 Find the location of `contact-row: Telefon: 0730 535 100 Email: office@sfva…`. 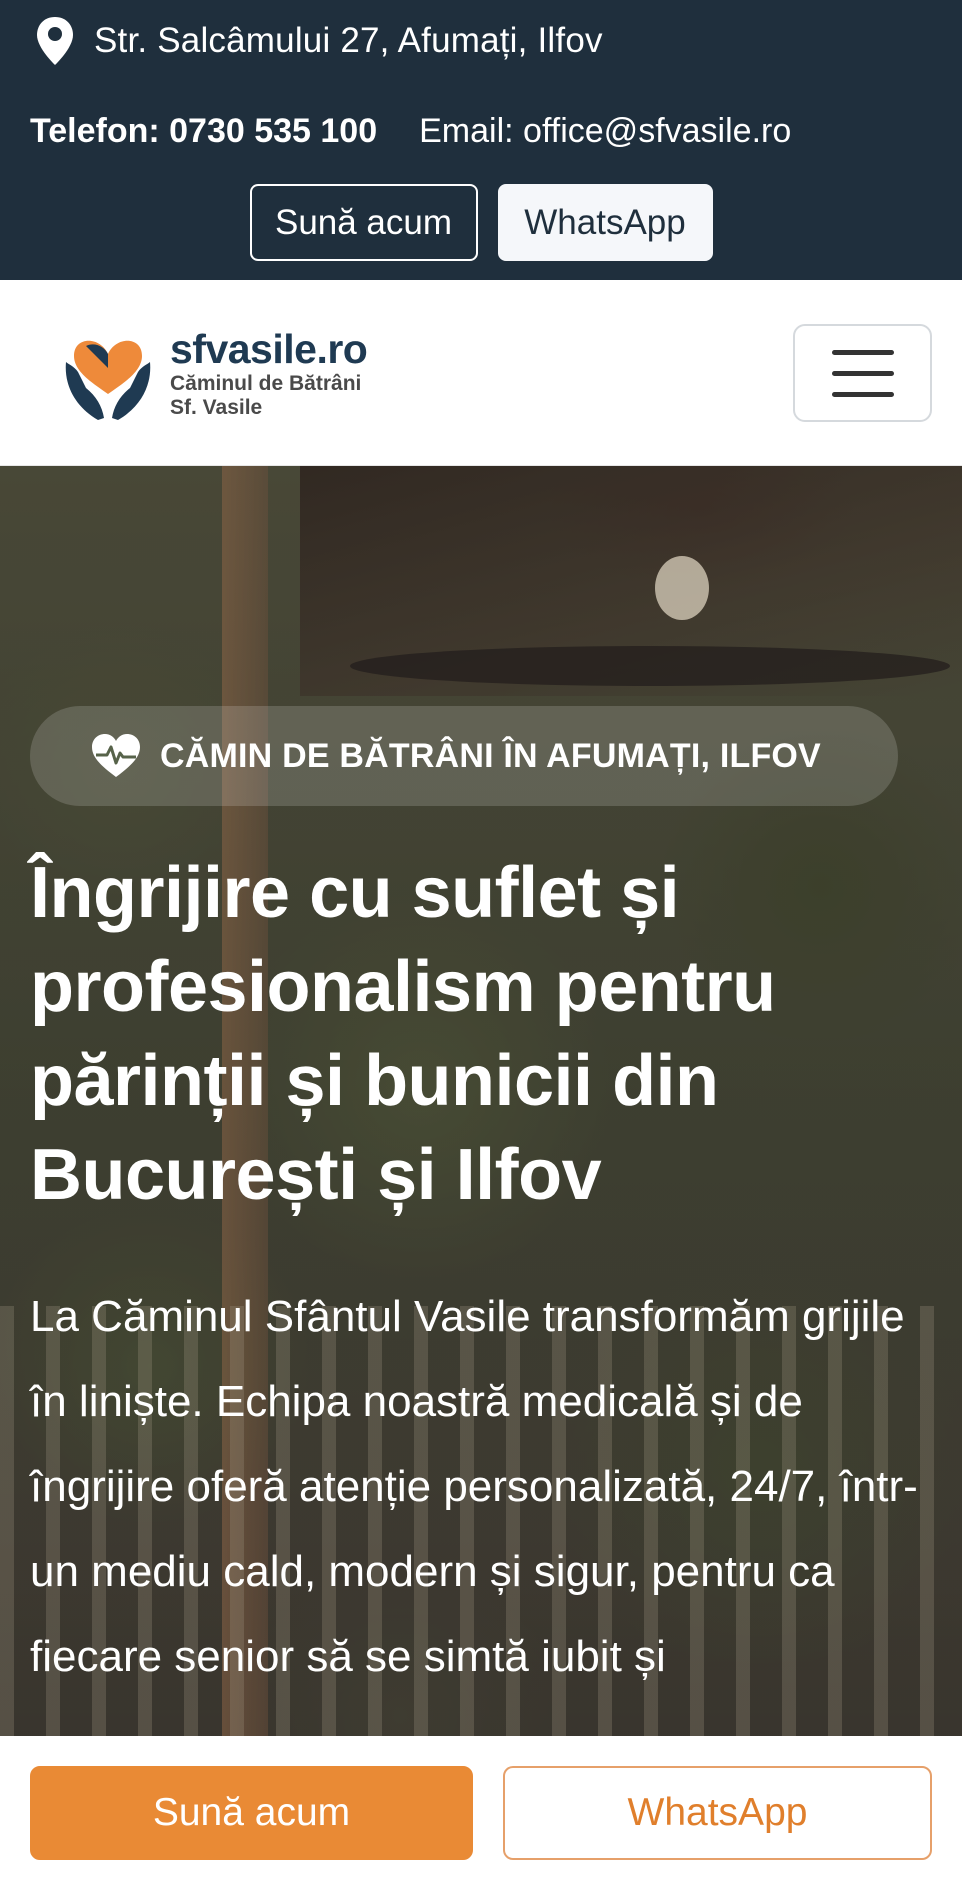

contact-row: Telefon: 0730 535 100 Email: office@sfva… is located at coordinates (410, 131).